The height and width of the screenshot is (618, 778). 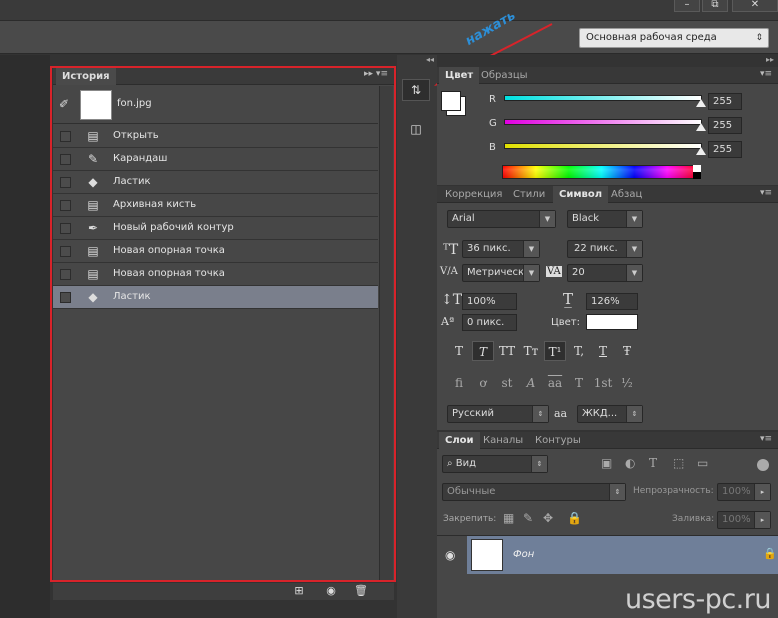 I want to click on text-color-swatch, so click(x=612, y=322).